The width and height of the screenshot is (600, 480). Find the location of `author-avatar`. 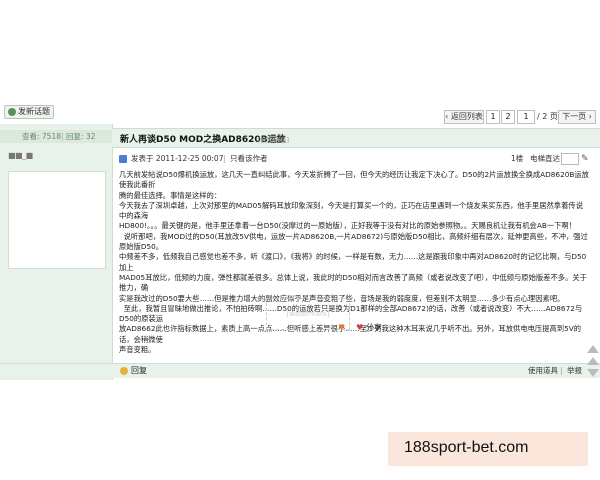

author-avatar is located at coordinates (57, 220).